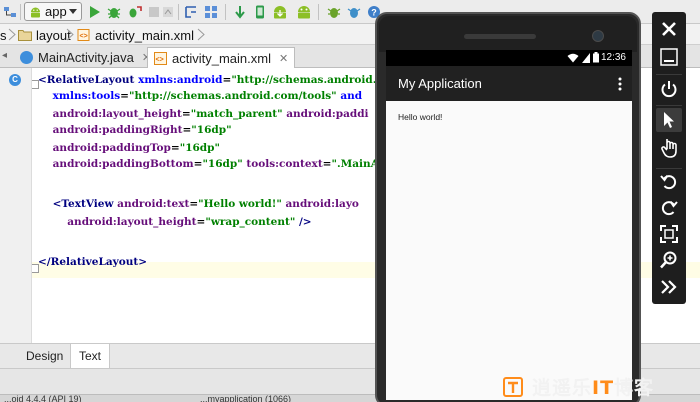  What do you see at coordinates (10, 12) in the screenshot?
I see `hierarchy-icon` at bounding box center [10, 12].